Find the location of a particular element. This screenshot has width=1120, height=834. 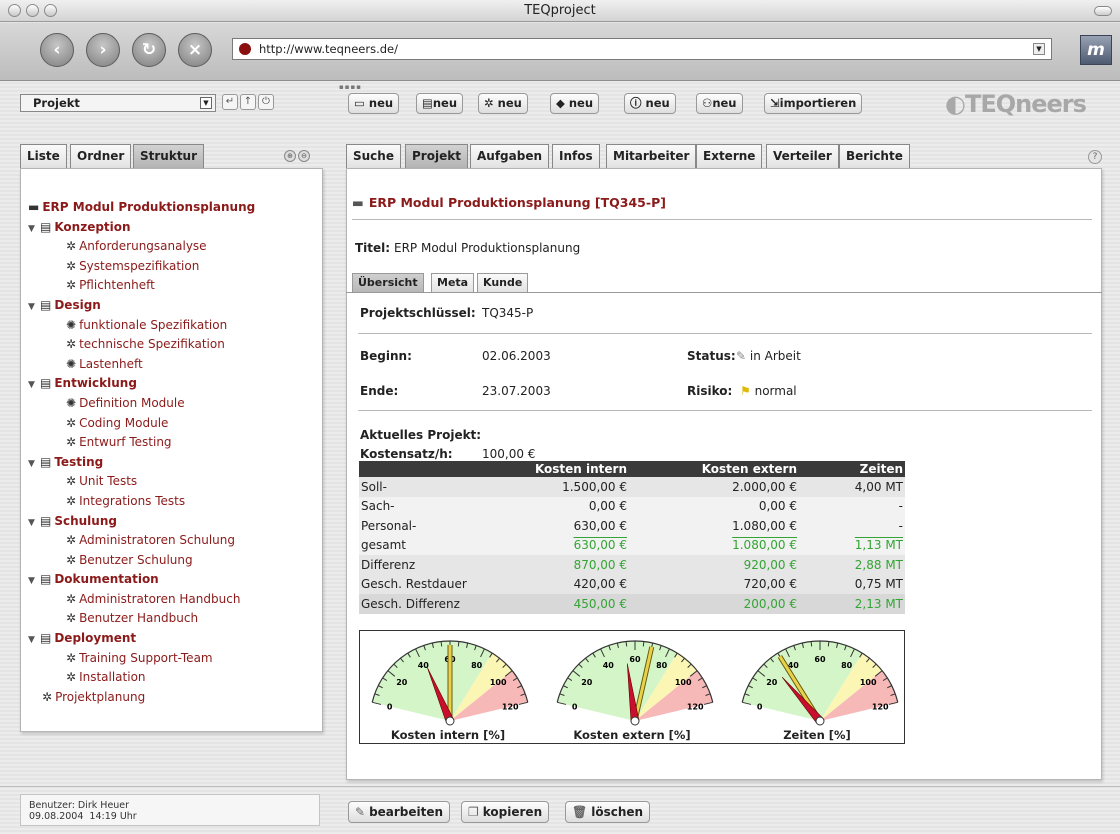

stop-icon: × is located at coordinates (195, 50).